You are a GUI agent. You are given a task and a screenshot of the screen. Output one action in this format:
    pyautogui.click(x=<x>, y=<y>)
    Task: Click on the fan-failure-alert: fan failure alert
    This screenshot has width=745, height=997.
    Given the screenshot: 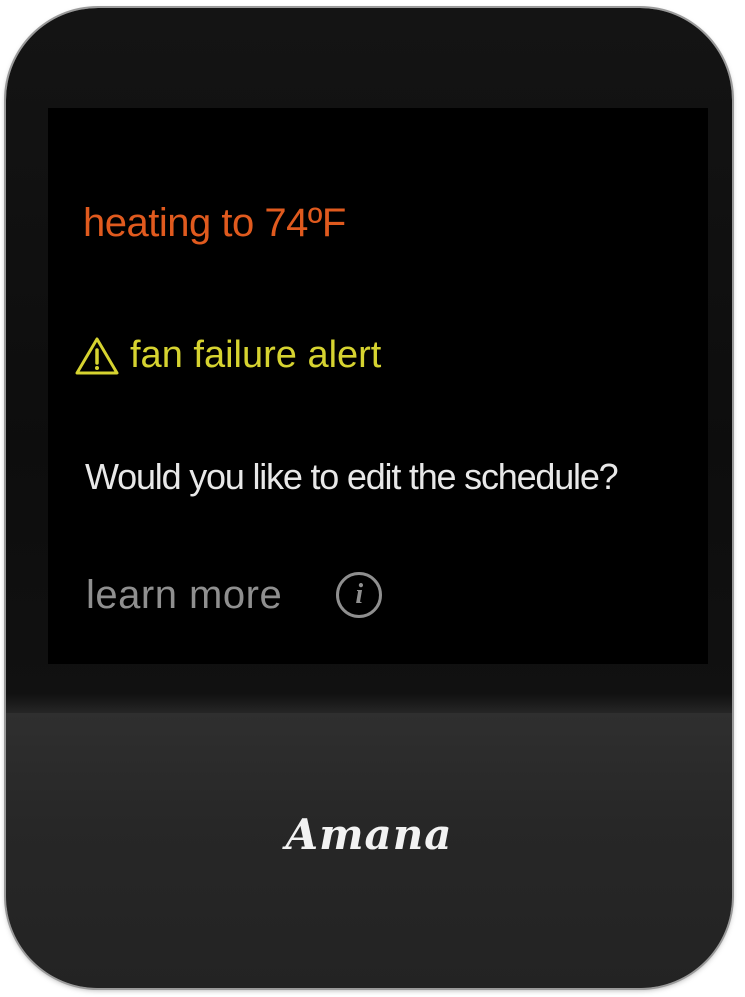 What is the action you would take?
    pyautogui.click(x=227, y=355)
    